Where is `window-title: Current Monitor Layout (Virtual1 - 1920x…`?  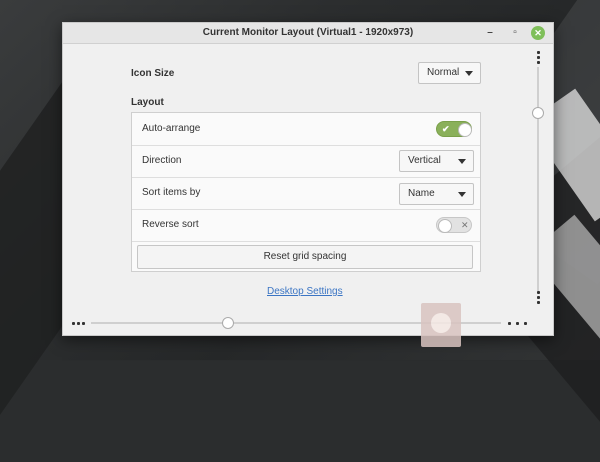
window-title: Current Monitor Layout (Virtual1 - 1920x… is located at coordinates (308, 32).